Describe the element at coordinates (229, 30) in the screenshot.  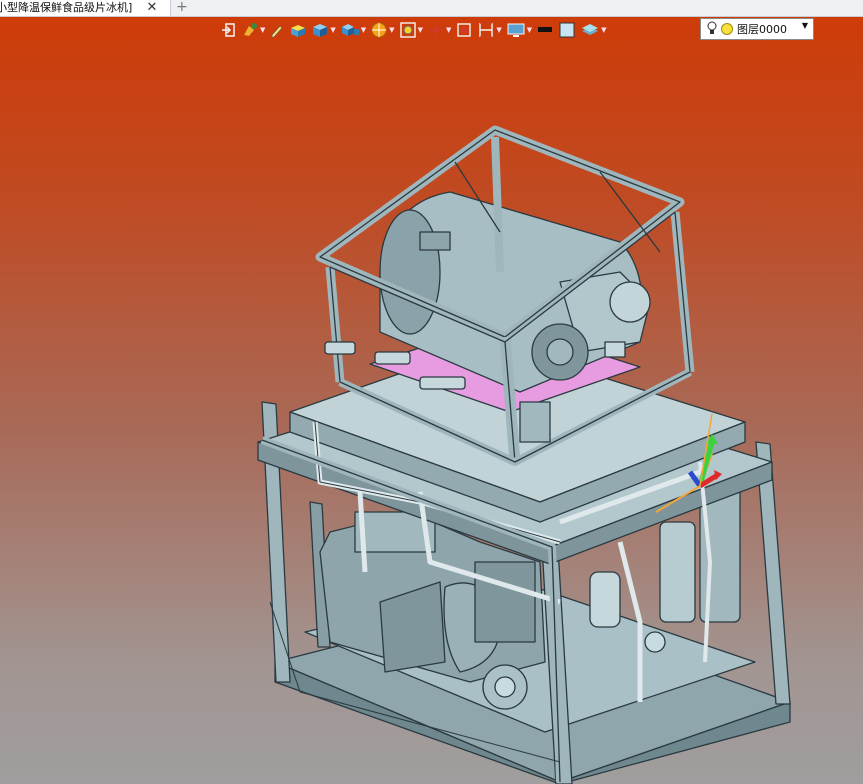
I see `exit-icon` at that location.